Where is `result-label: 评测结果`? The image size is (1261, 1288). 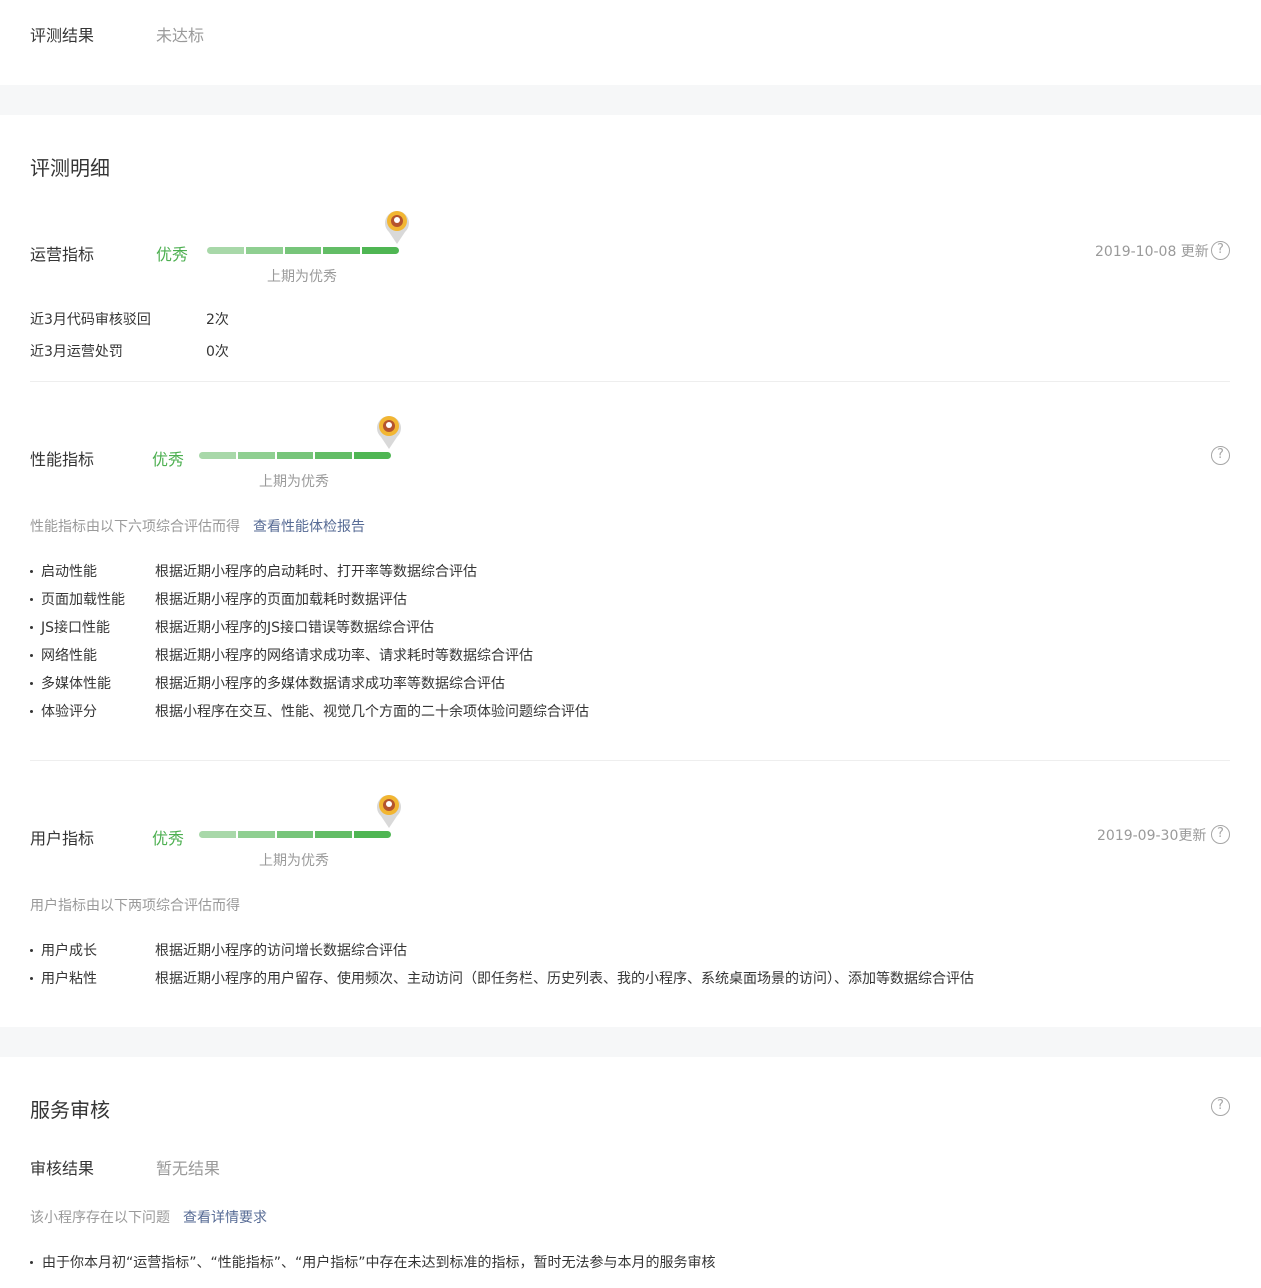 result-label: 评测结果 is located at coordinates (62, 35).